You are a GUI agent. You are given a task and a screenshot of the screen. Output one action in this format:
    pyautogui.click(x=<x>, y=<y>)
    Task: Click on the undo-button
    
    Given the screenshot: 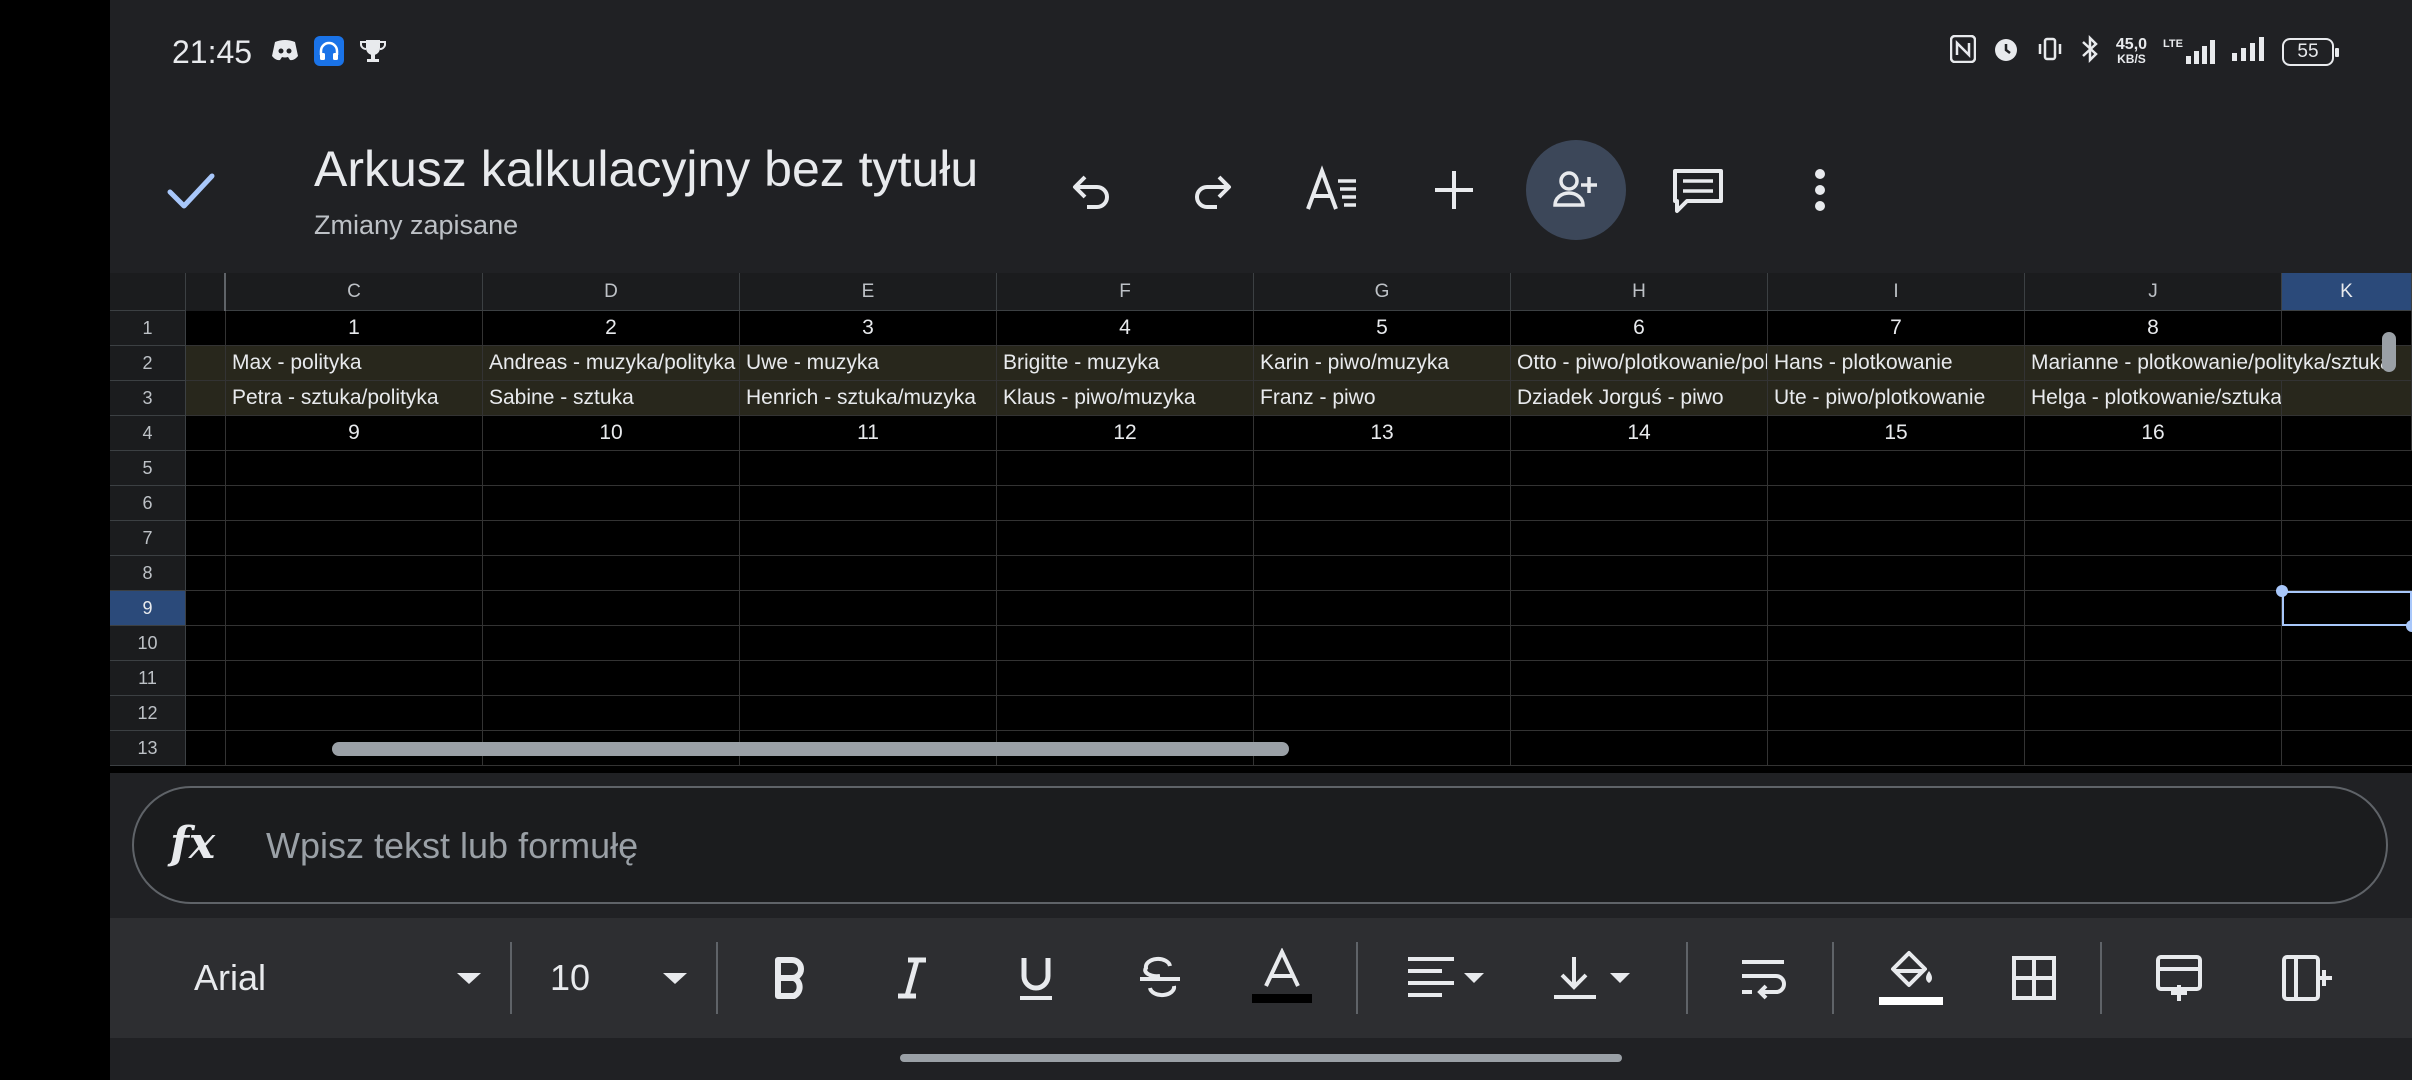 What is the action you would take?
    pyautogui.click(x=1092, y=190)
    